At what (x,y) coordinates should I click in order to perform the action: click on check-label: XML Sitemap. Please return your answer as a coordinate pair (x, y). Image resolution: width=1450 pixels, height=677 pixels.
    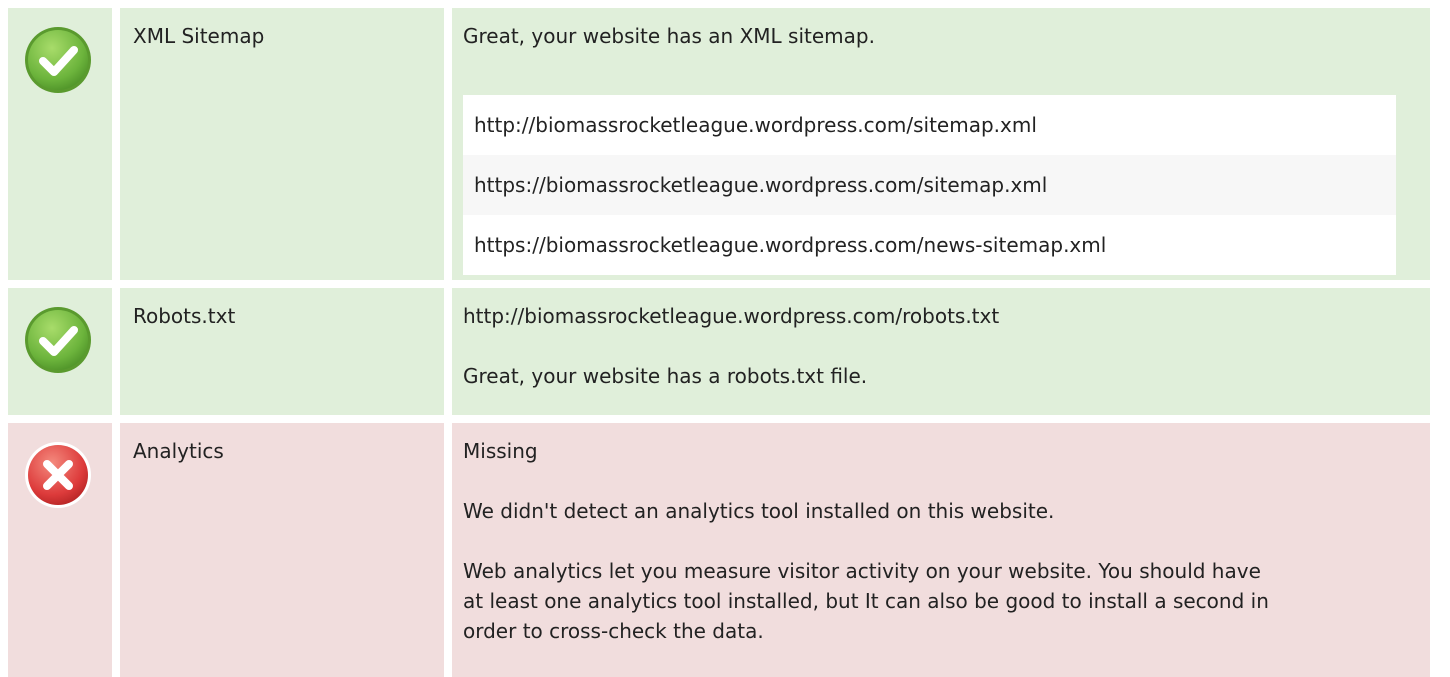
    Looking at the image, I should click on (199, 36).